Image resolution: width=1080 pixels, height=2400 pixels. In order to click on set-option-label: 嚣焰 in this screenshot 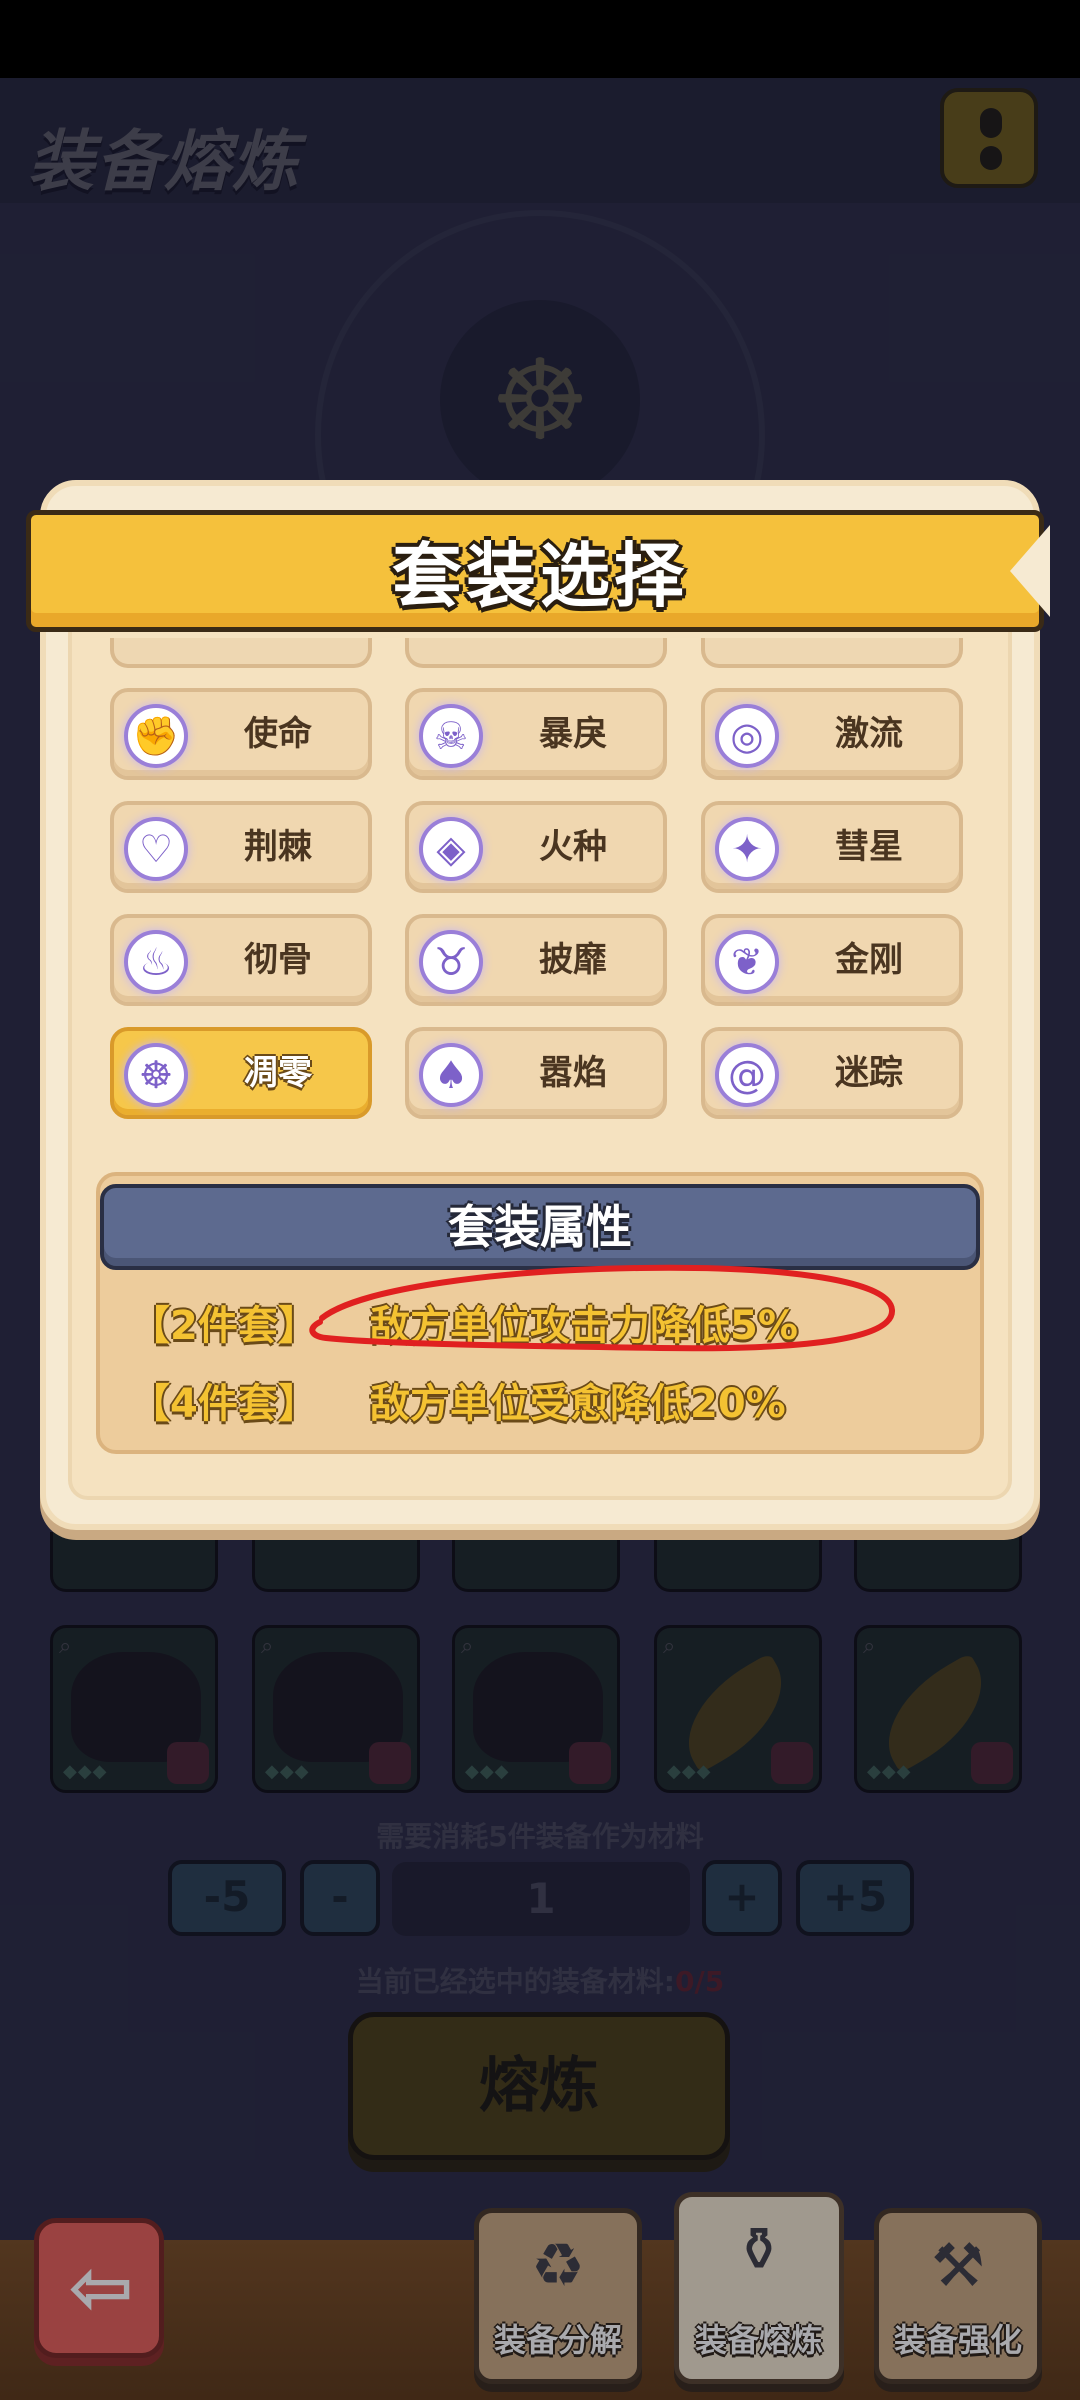, I will do `click(573, 1073)`.